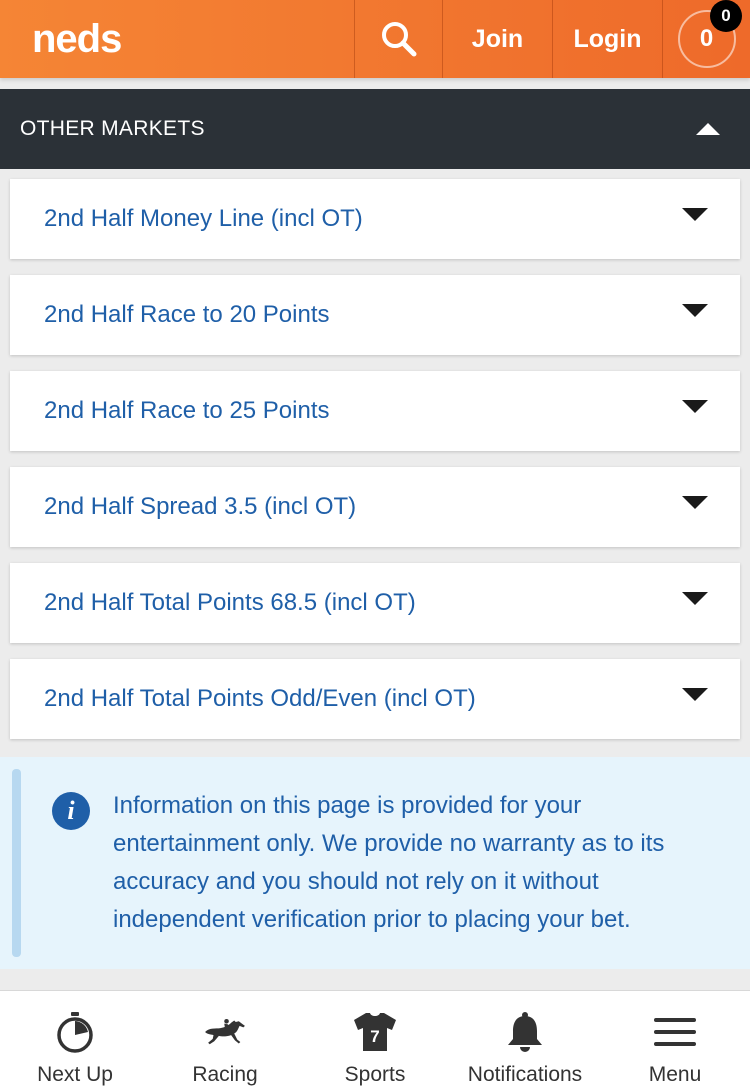  I want to click on other-markets-header: OTHER MARKETS, so click(375, 129).